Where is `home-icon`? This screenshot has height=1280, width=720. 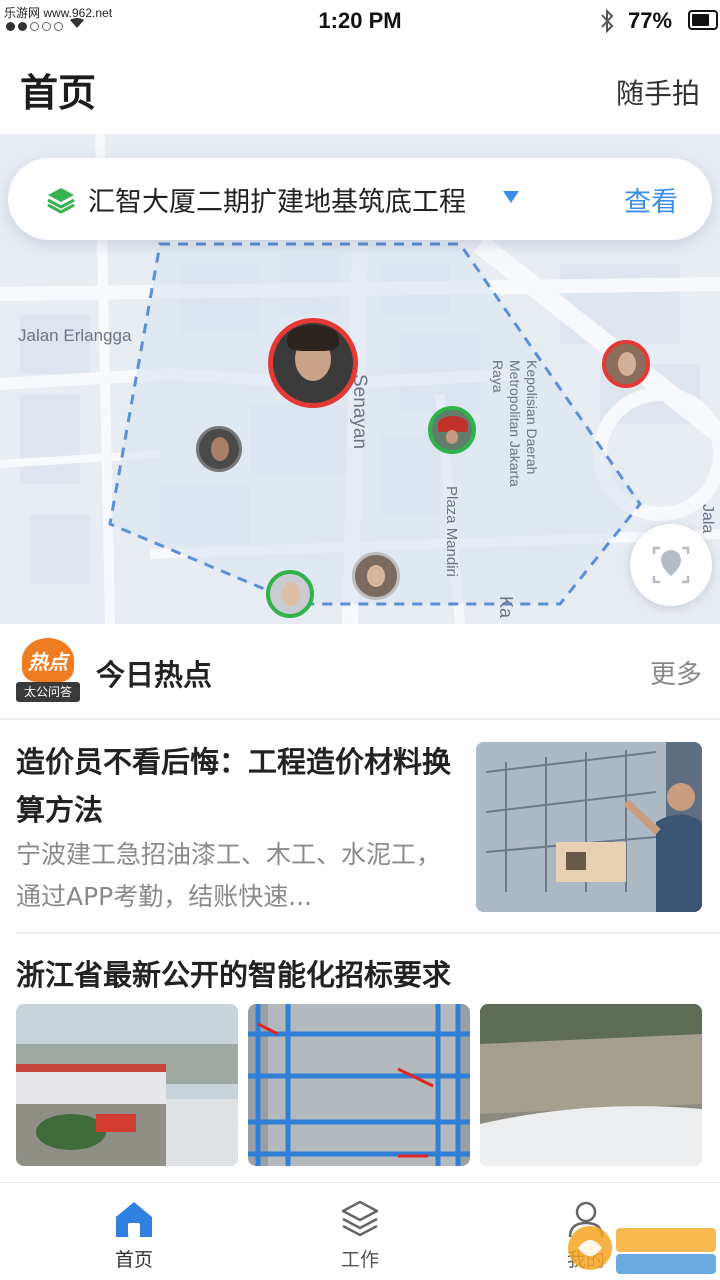 home-icon is located at coordinates (134, 1219).